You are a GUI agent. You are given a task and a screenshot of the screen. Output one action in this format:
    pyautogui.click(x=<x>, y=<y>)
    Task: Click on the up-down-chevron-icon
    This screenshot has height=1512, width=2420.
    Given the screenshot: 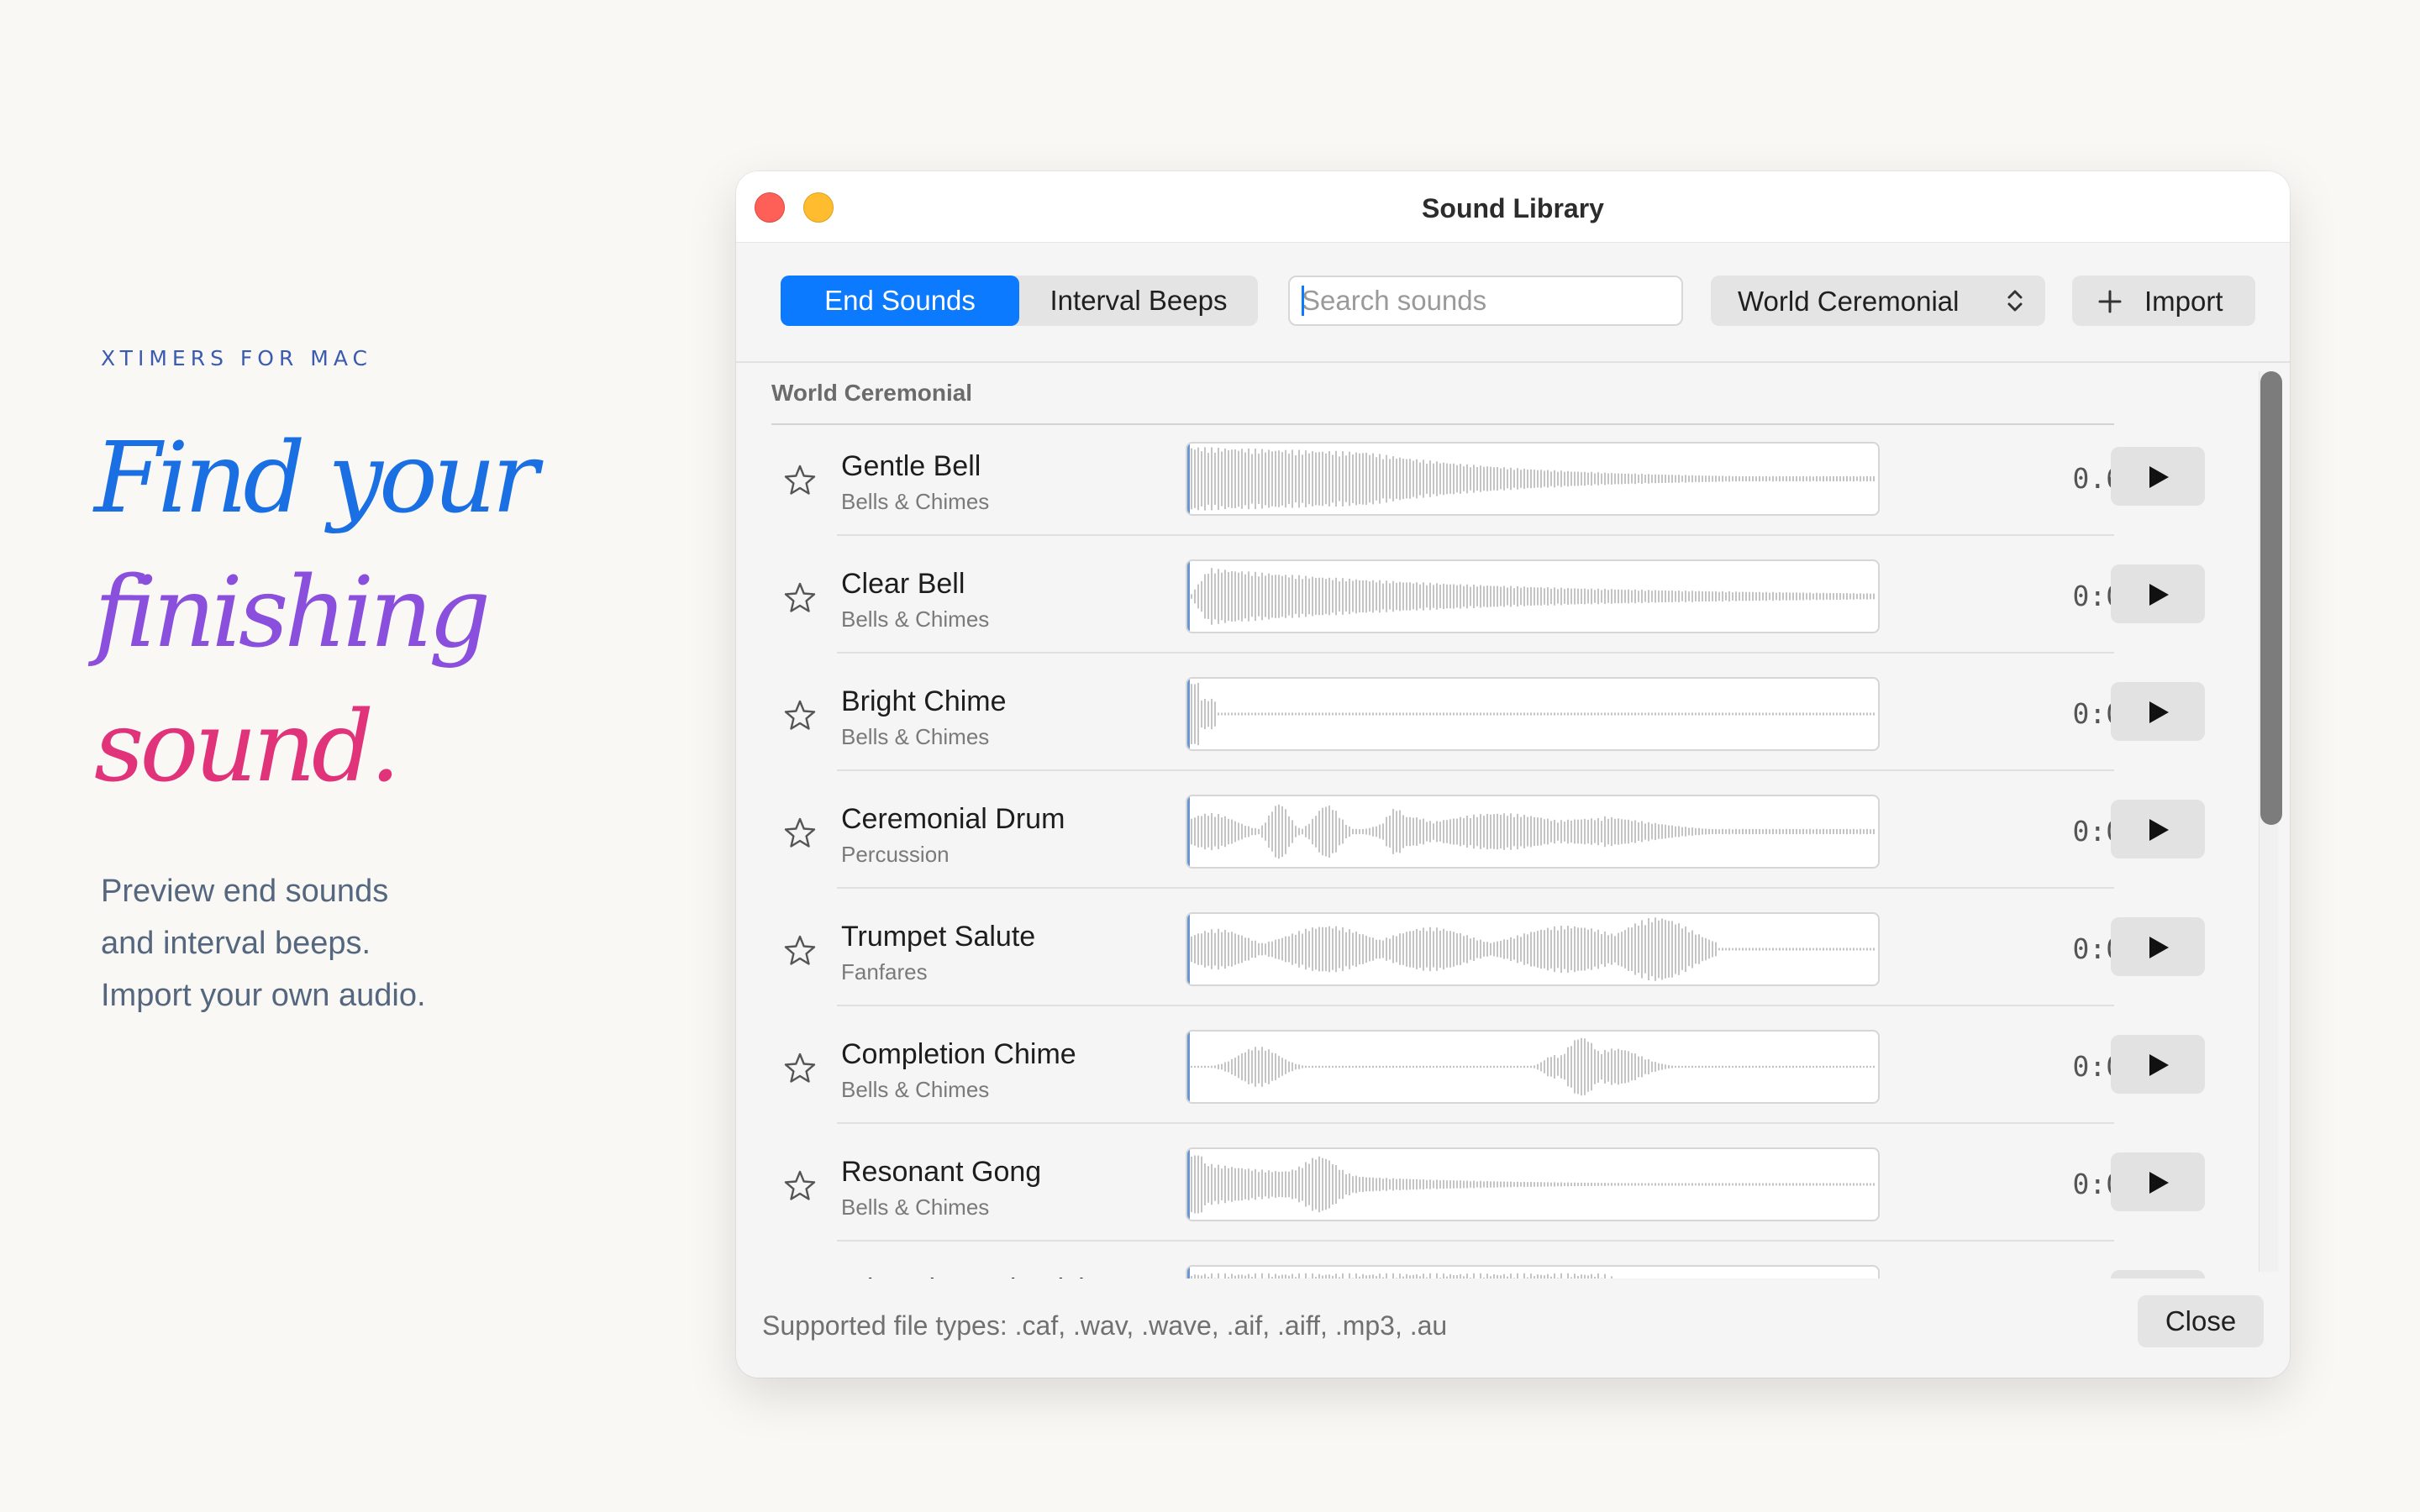 What is the action you would take?
    pyautogui.click(x=2015, y=301)
    